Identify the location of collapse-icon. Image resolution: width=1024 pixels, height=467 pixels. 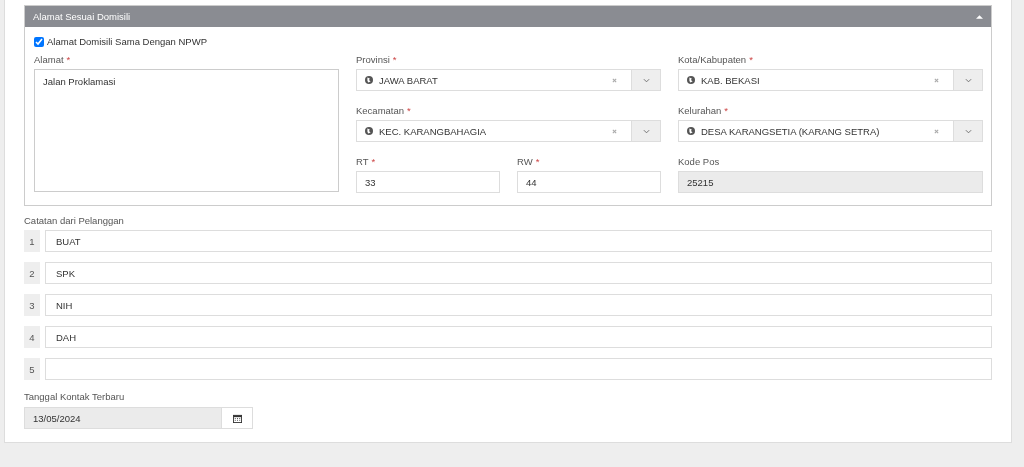
(979, 16).